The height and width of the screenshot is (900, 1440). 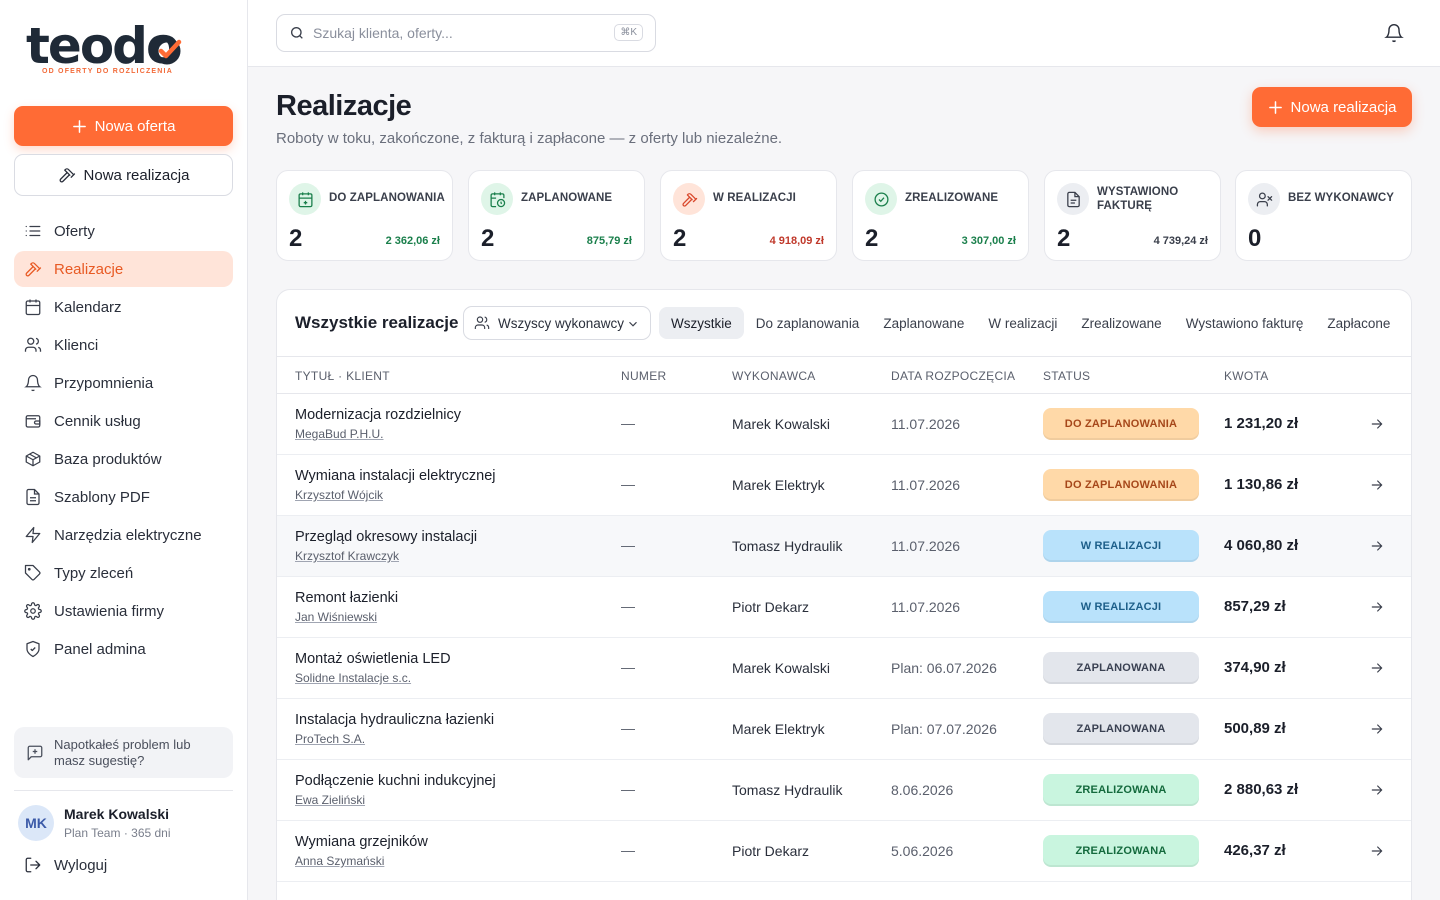 What do you see at coordinates (81, 865) in the screenshot?
I see `logout-label: Wyloguj` at bounding box center [81, 865].